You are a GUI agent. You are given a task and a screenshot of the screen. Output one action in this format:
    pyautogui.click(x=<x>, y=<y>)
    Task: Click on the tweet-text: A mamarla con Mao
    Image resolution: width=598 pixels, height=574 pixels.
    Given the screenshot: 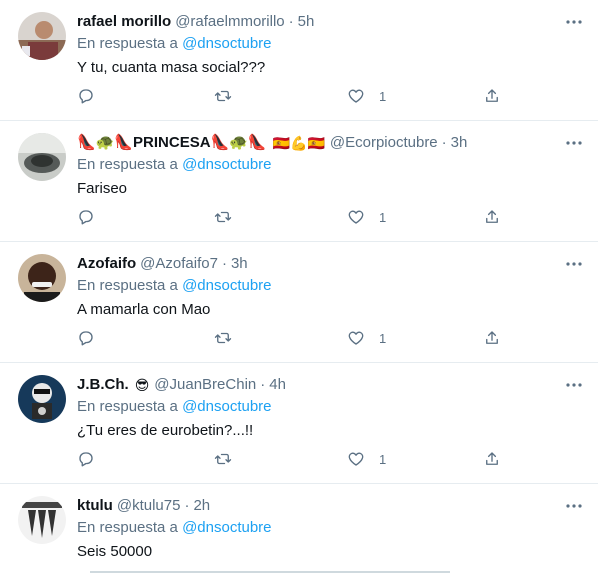 What is the action you would take?
    pyautogui.click(x=144, y=309)
    